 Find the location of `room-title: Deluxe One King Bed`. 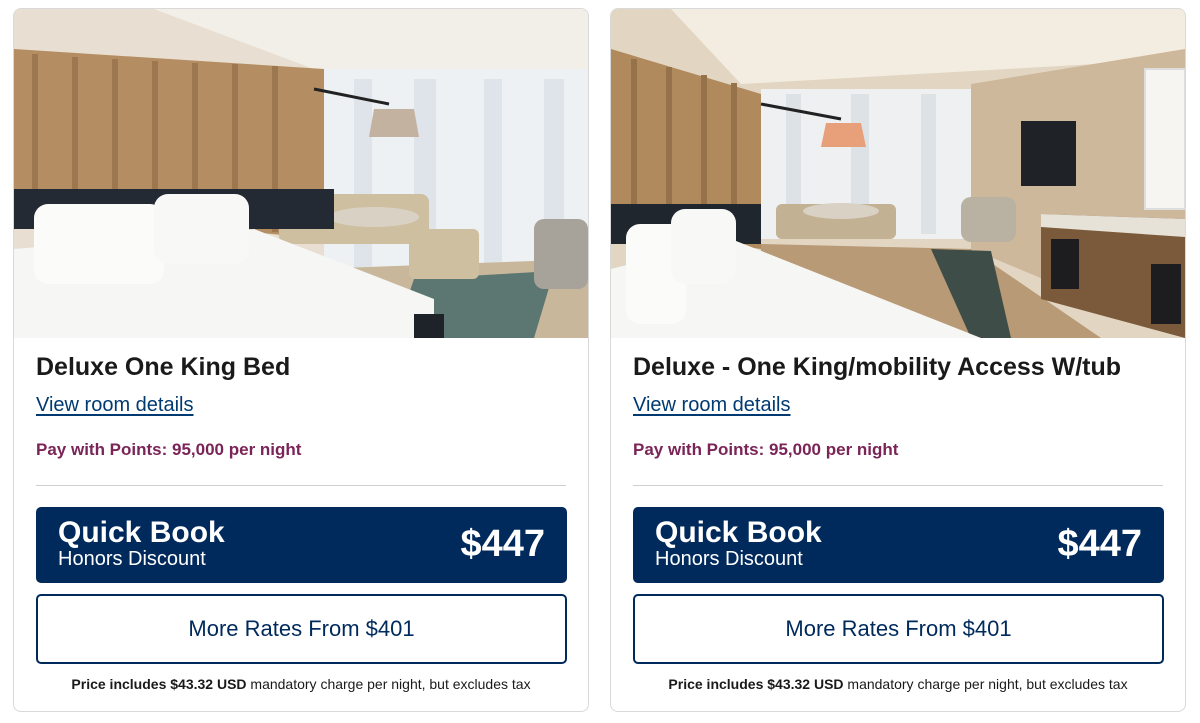

room-title: Deluxe One King Bed is located at coordinates (163, 367).